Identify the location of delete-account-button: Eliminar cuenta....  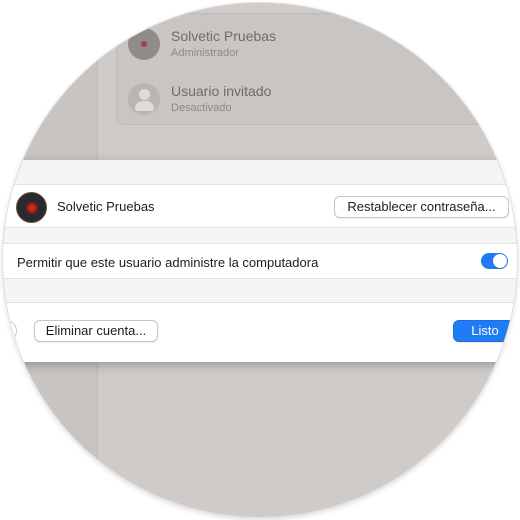
(96, 331).